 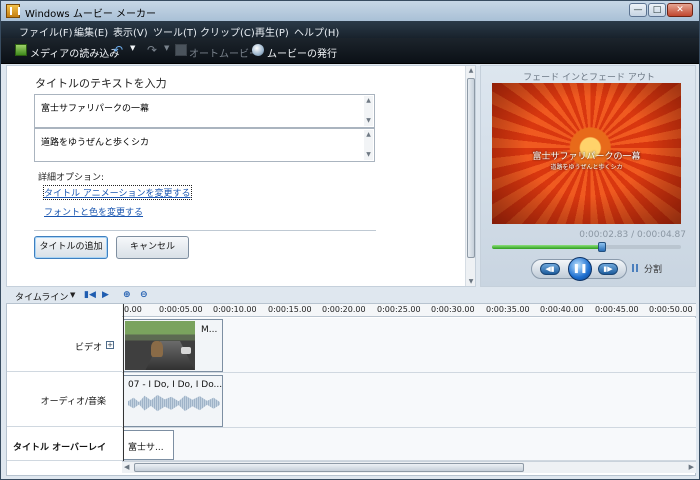 I want to click on publish-disc-icon, so click(x=258, y=50).